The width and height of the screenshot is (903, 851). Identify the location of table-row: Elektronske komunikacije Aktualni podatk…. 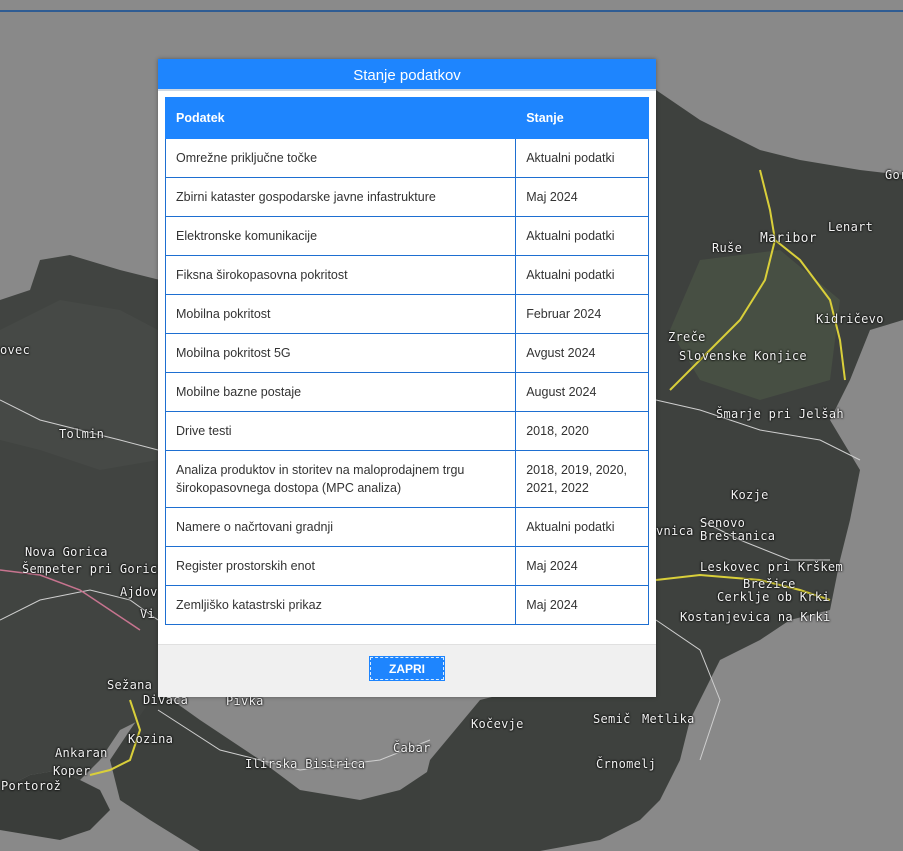
(406, 236).